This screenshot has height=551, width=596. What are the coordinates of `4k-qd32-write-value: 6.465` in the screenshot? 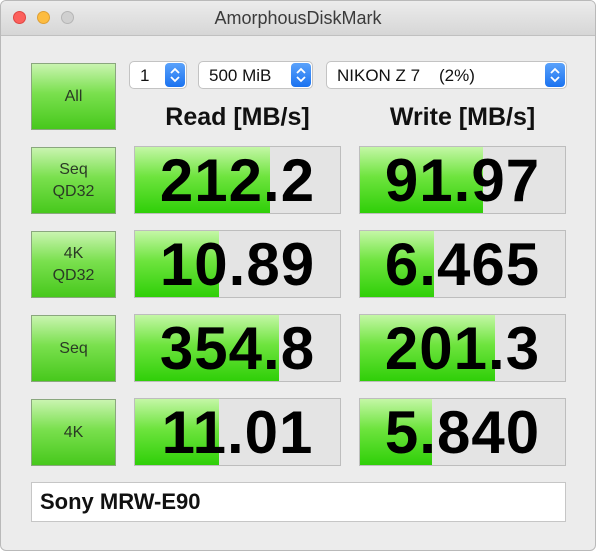 It's located at (462, 264).